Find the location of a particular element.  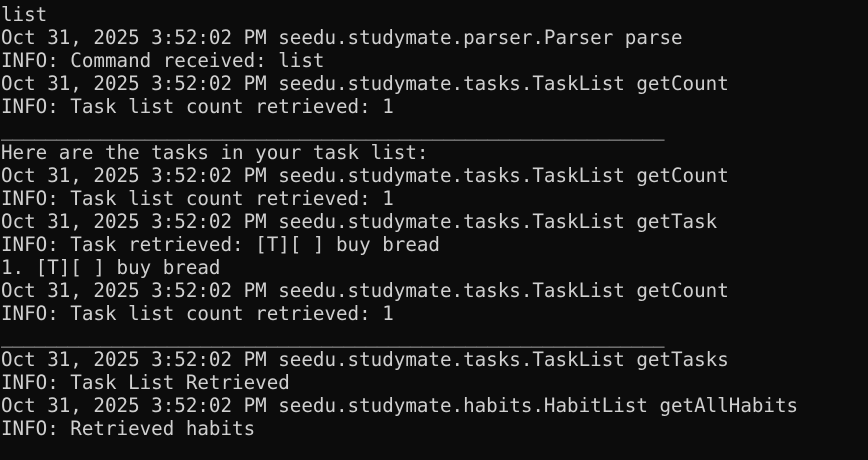

output-line: Here are the tasks in your task list: is located at coordinates (215, 152).